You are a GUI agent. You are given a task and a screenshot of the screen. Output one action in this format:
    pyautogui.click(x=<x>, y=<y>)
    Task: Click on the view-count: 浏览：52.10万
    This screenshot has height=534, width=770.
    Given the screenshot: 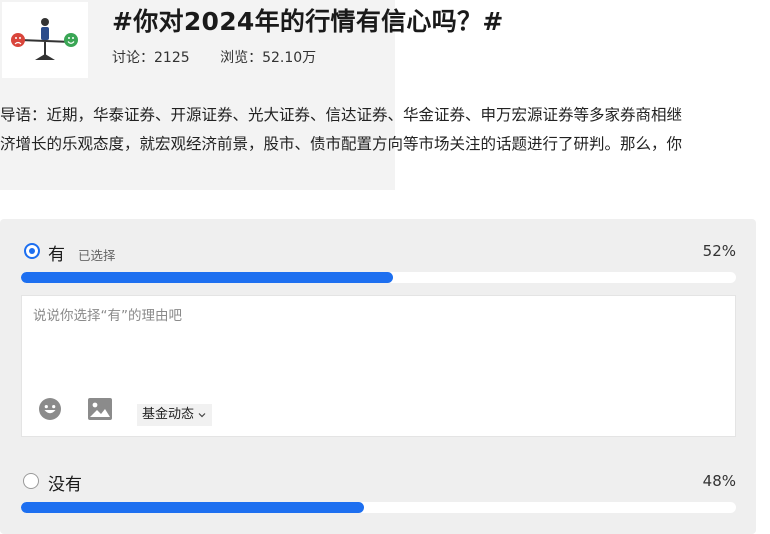 What is the action you would take?
    pyautogui.click(x=268, y=58)
    